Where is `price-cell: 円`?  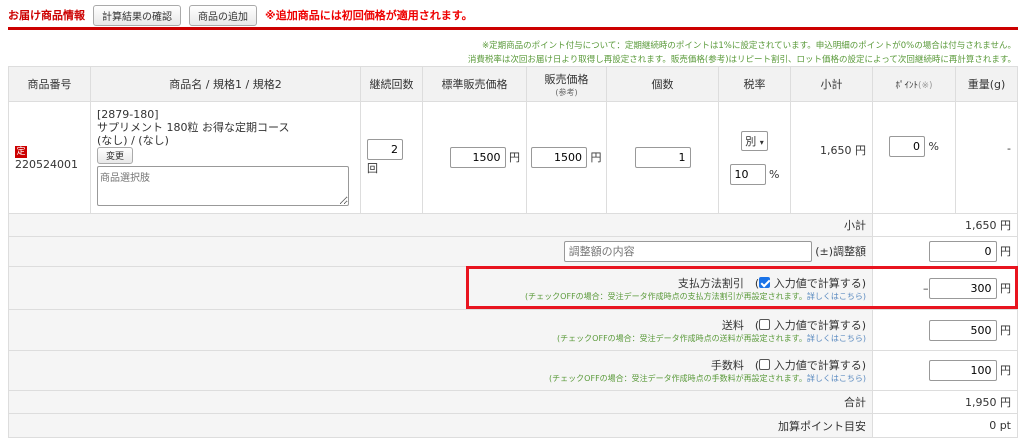
price-cell: 円 is located at coordinates (566, 157).